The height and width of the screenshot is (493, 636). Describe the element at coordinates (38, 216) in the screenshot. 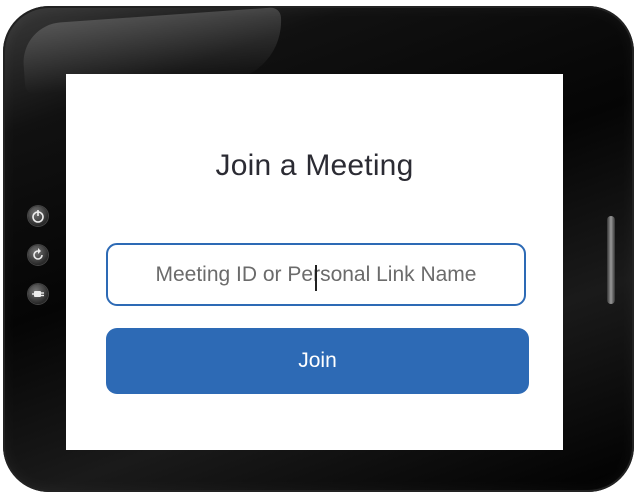

I see `power-icon` at that location.